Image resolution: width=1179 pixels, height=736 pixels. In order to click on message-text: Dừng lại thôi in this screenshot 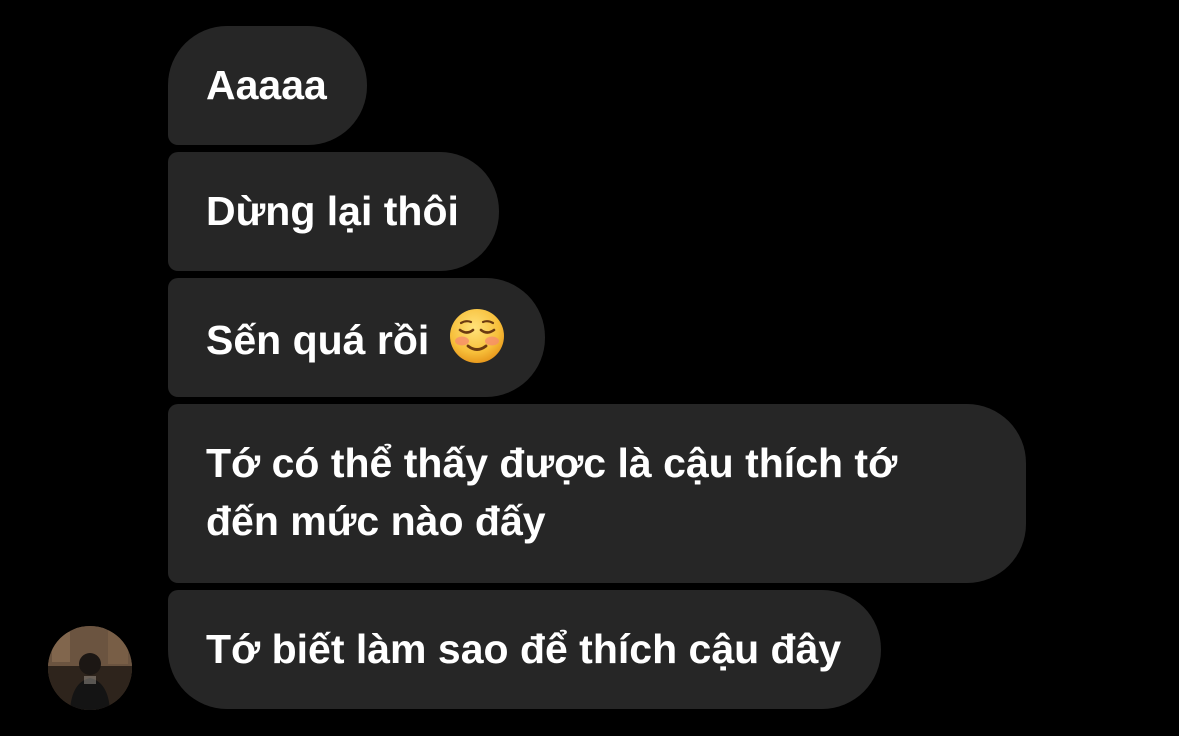, I will do `click(332, 211)`.